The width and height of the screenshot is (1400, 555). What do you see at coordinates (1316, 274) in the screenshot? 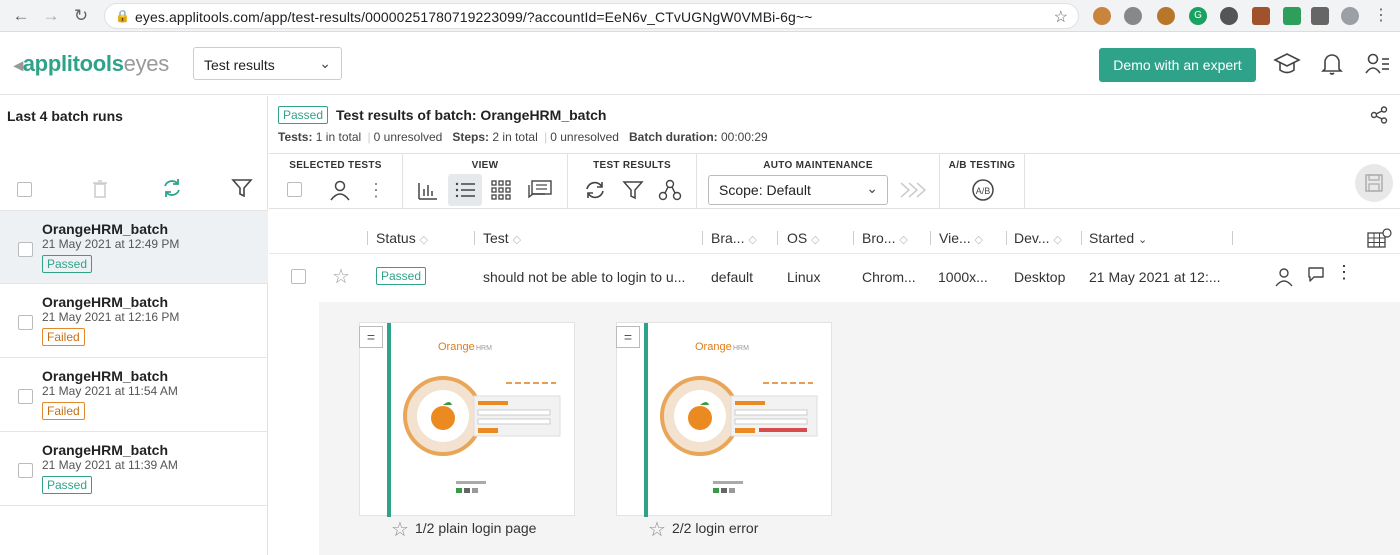
I see `comment-icon` at bounding box center [1316, 274].